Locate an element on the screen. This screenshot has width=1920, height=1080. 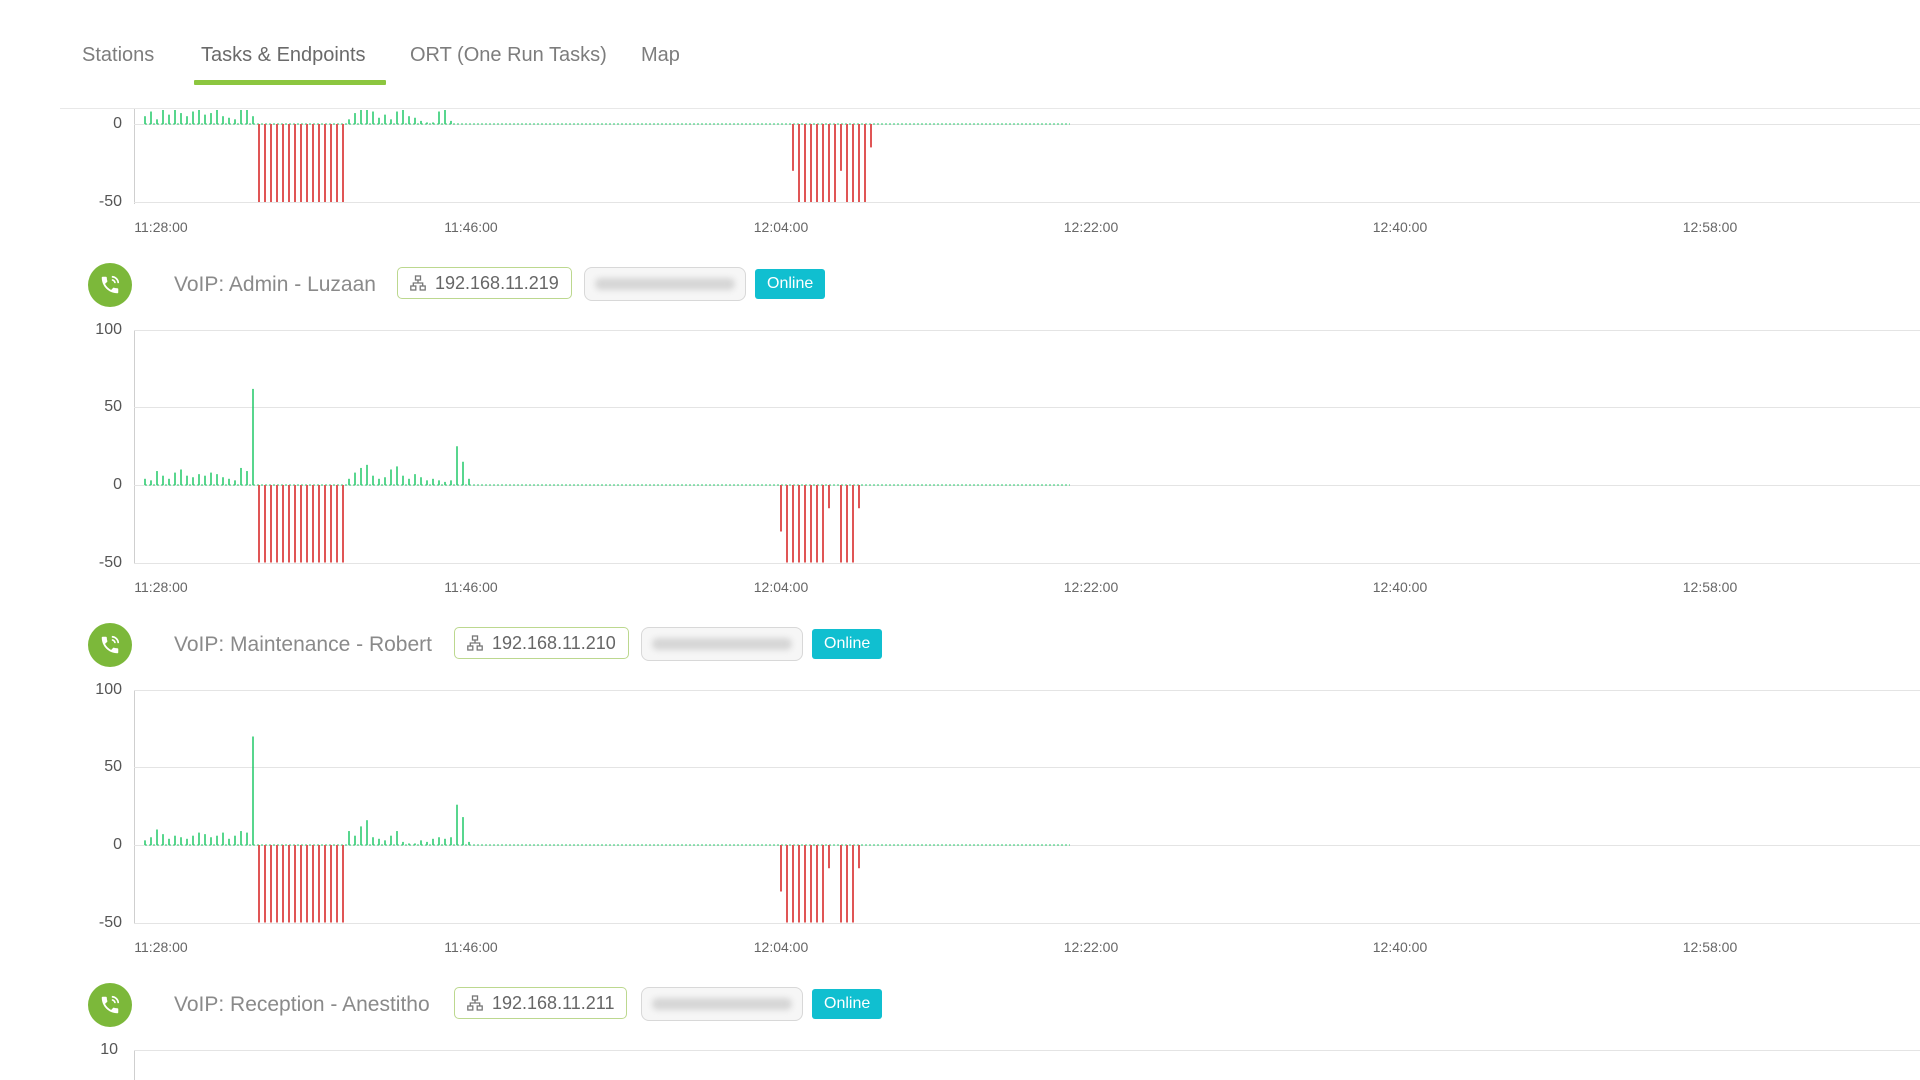
ip-address: 192.168.11.211 is located at coordinates (553, 1002).